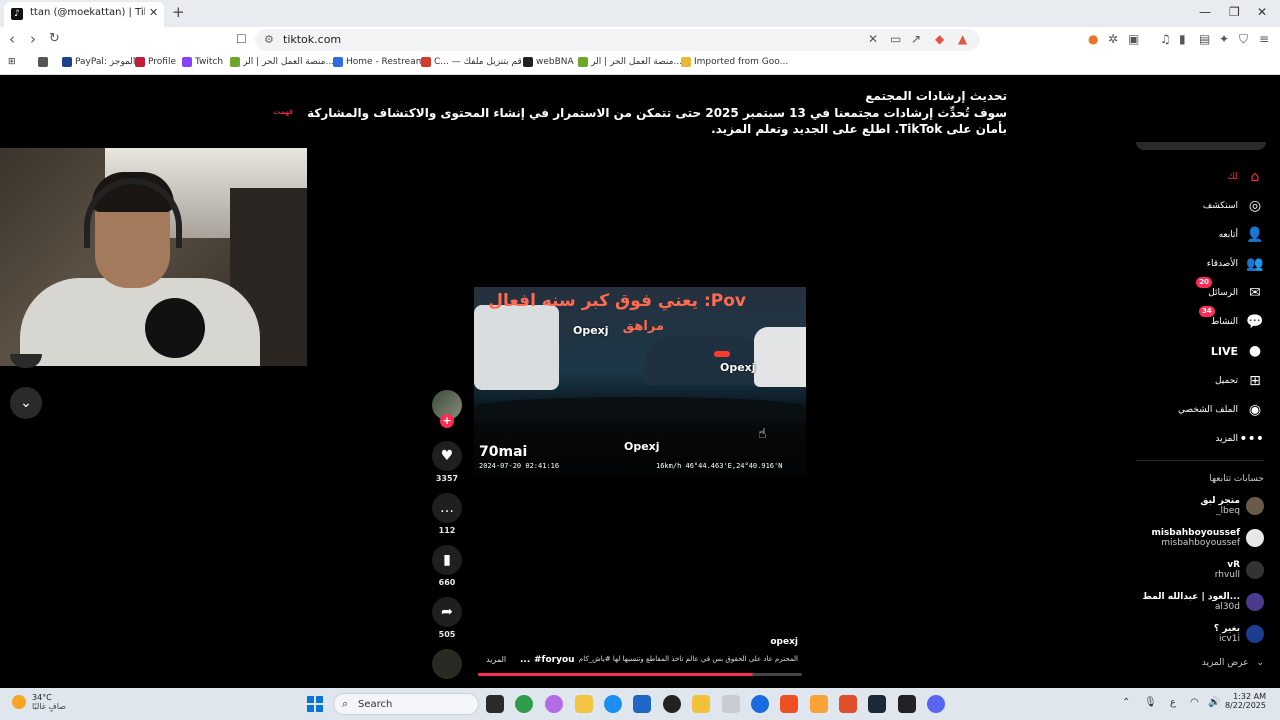 The image size is (1280, 720). What do you see at coordinates (1230, 289) in the screenshot?
I see `sidebar-item-4: 20 ✉ الرسائل` at bounding box center [1230, 289].